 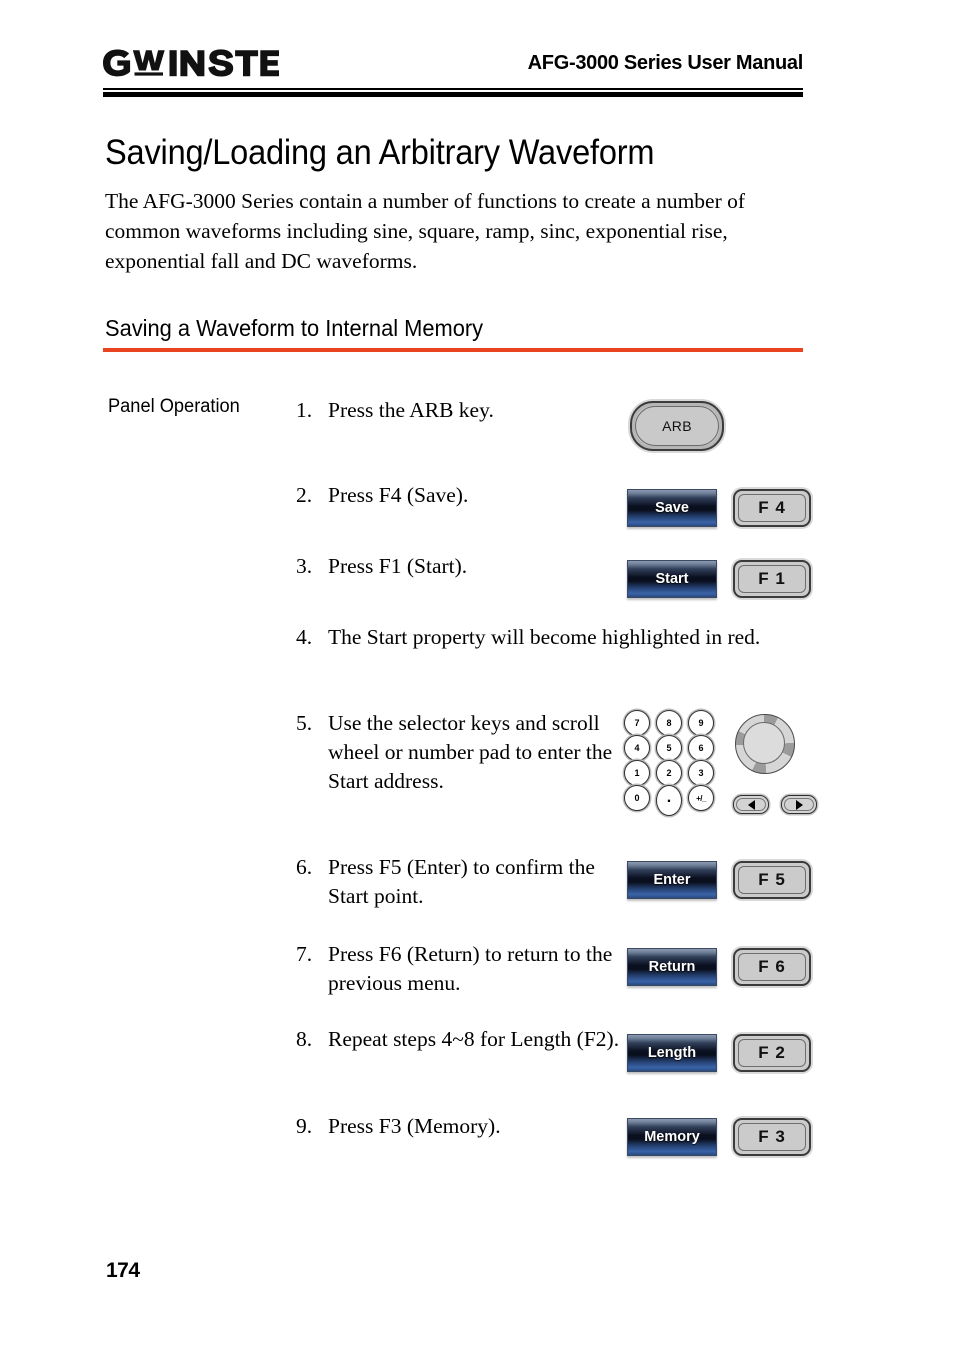 I want to click on arb-key-graphic: ARB, so click(x=677, y=426).